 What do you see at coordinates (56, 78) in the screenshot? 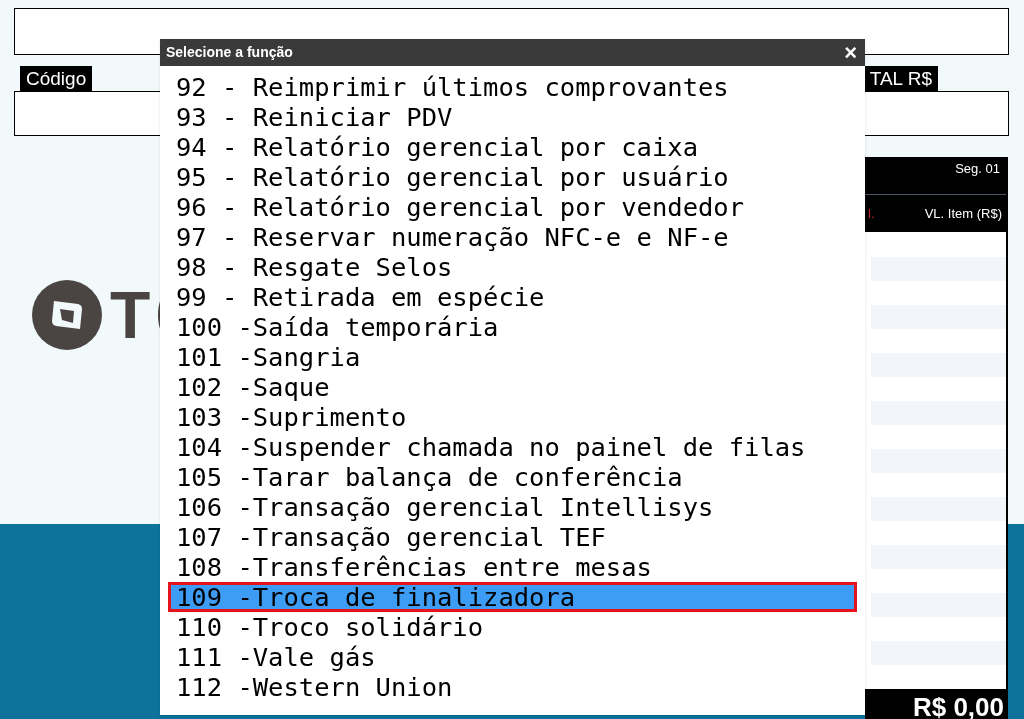
I see `field-label: Código` at bounding box center [56, 78].